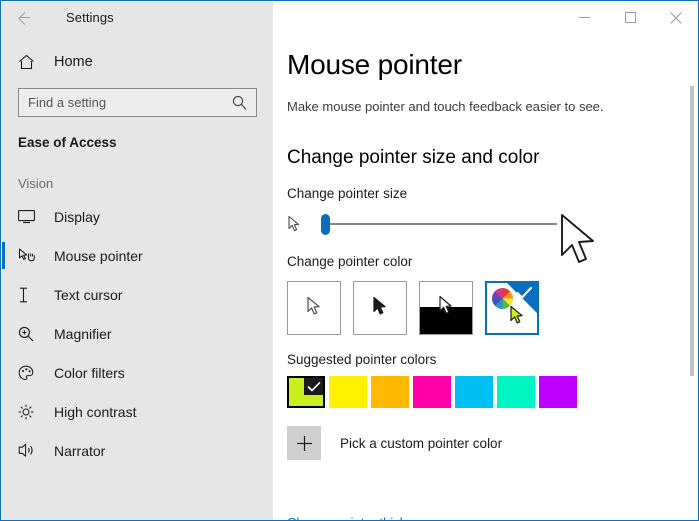 Image resolution: width=699 pixels, height=521 pixels. What do you see at coordinates (73, 62) in the screenshot?
I see `sidebar-home-label: Home` at bounding box center [73, 62].